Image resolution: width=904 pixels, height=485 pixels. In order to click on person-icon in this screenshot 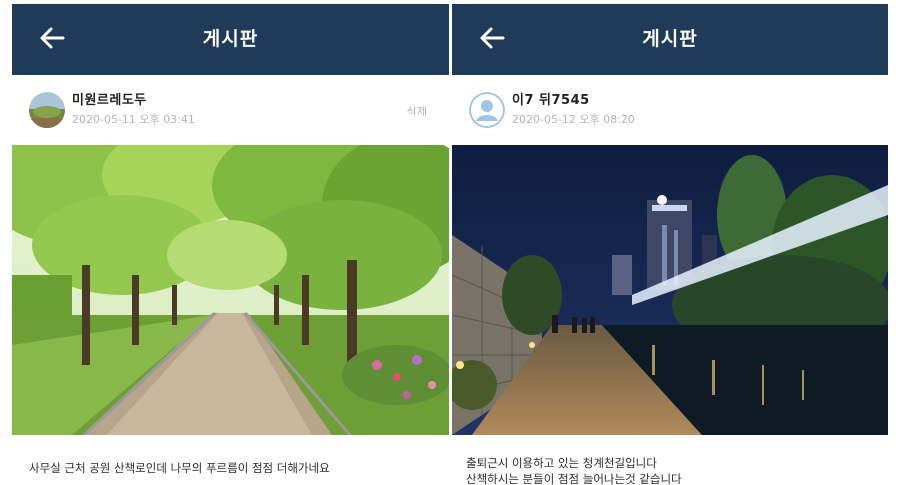, I will do `click(487, 110)`.